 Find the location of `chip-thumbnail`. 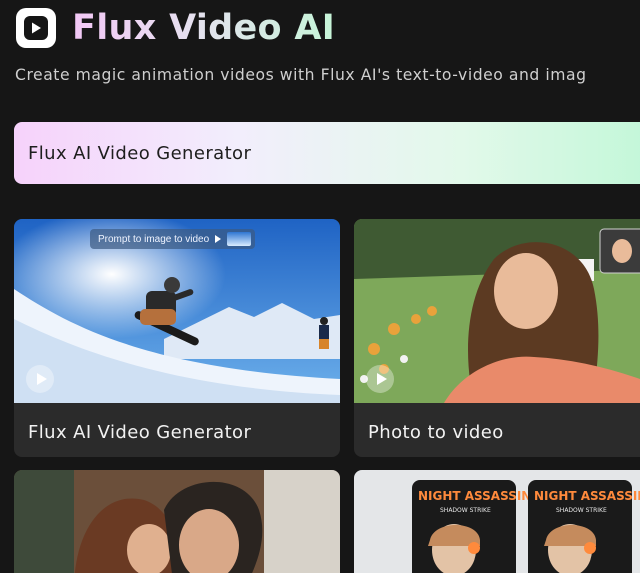

chip-thumbnail is located at coordinates (239, 239).